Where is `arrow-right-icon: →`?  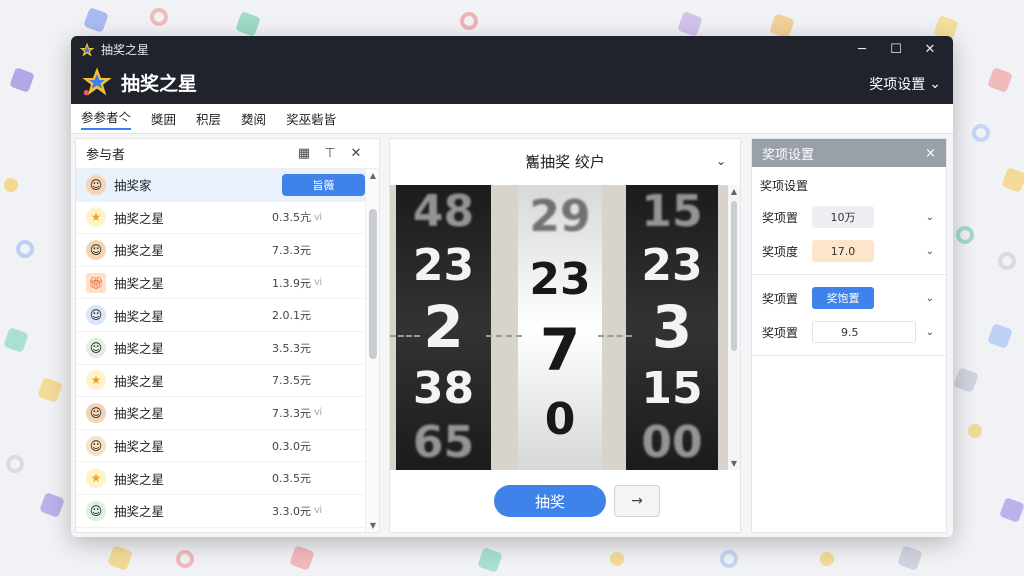 arrow-right-icon: → is located at coordinates (637, 501).